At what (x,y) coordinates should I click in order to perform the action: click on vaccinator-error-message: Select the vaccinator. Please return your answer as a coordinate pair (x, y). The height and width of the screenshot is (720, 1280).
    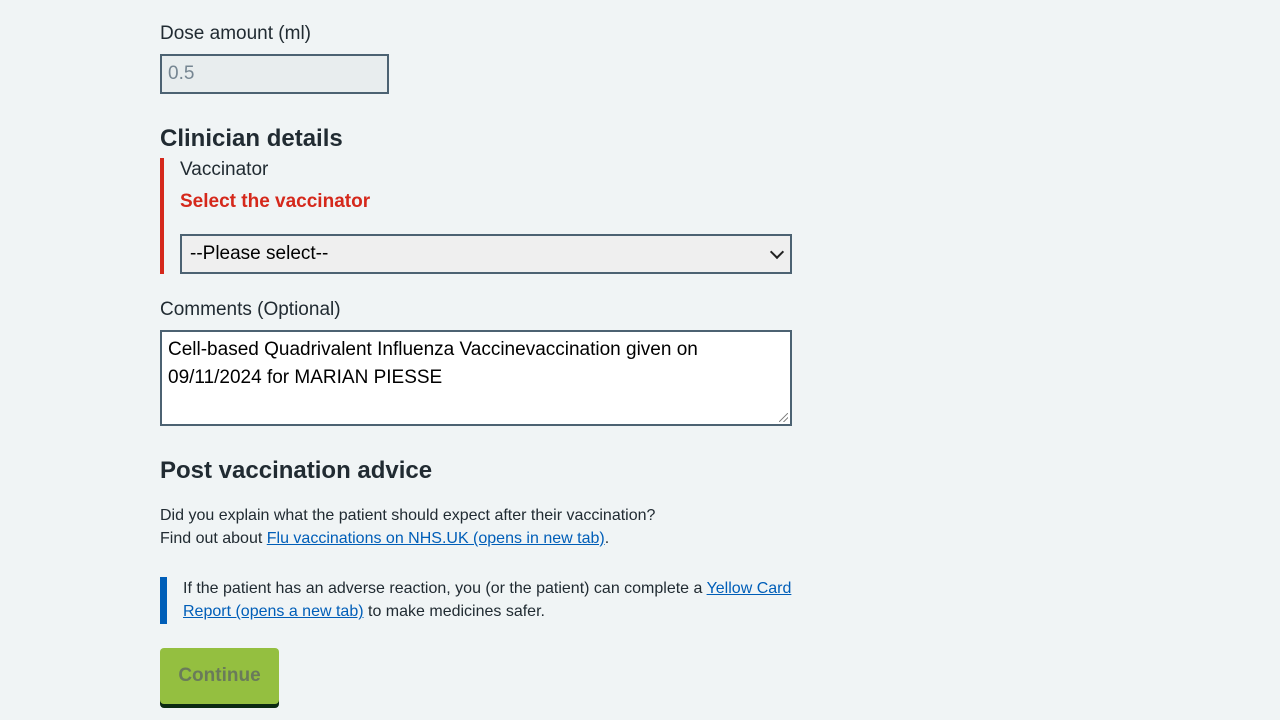
    Looking at the image, I should click on (275, 201).